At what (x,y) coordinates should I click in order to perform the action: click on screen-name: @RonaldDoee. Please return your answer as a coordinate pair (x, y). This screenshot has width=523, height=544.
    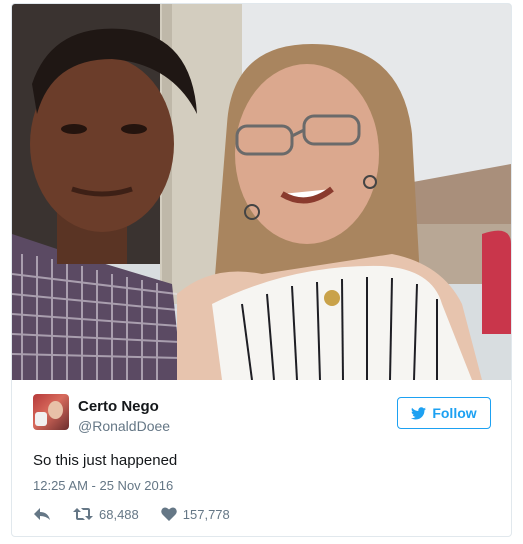
    Looking at the image, I should click on (124, 426).